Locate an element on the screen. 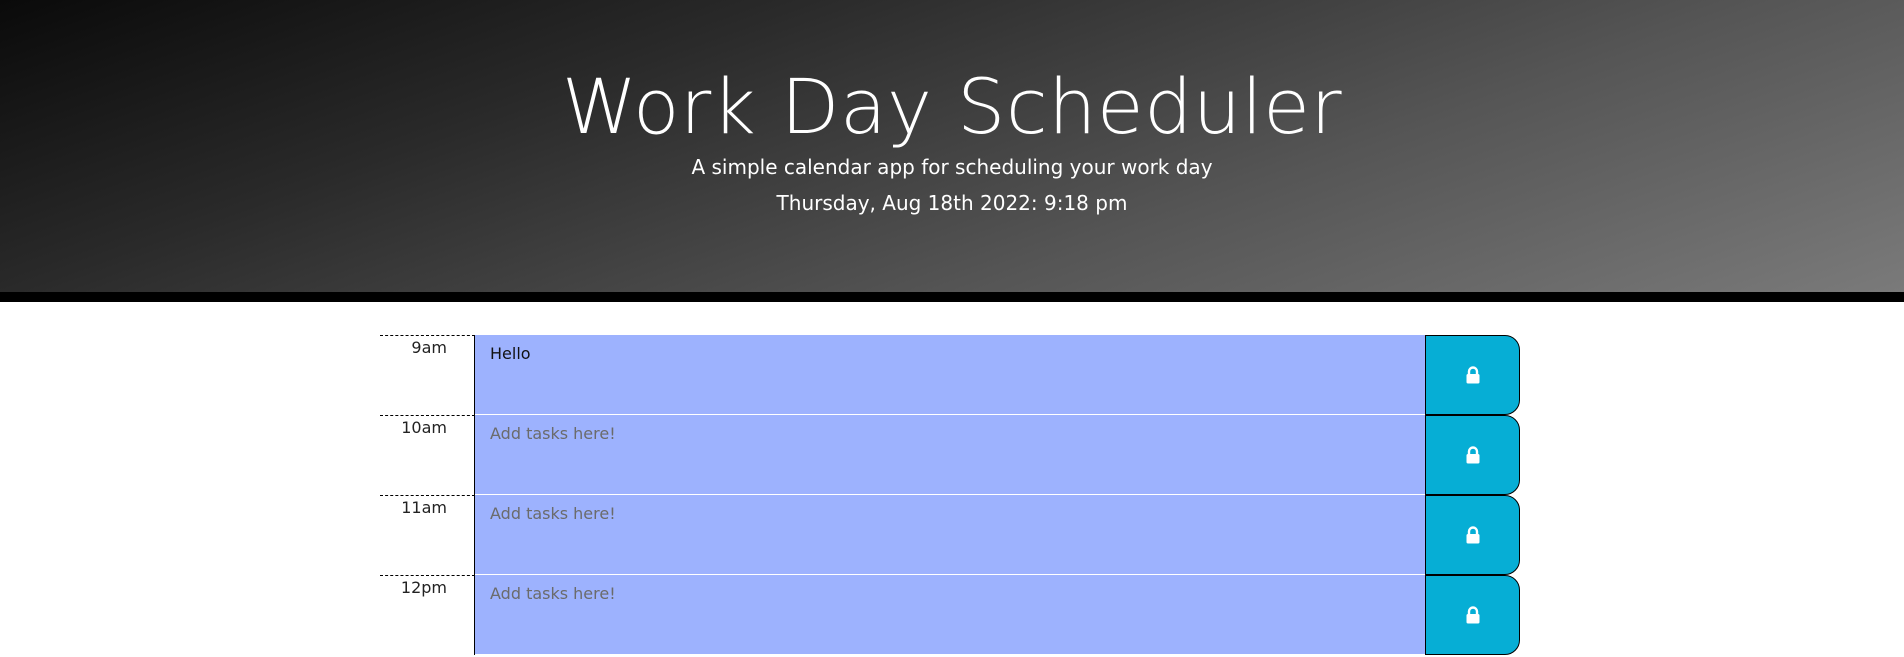 This screenshot has height=657, width=1904. hour-label: 10am is located at coordinates (427, 455).